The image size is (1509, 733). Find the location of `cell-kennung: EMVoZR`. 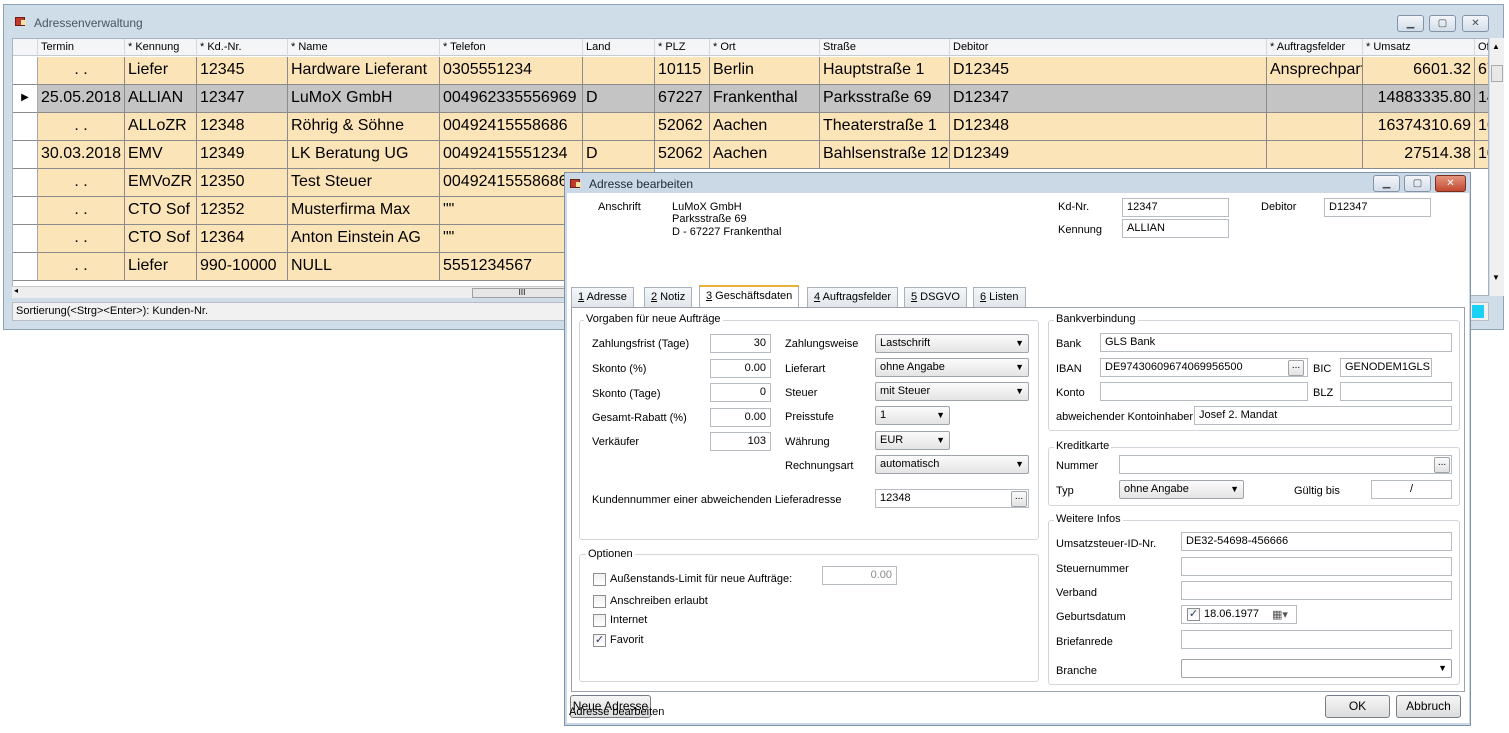

cell-kennung: EMVoZR is located at coordinates (161, 183).